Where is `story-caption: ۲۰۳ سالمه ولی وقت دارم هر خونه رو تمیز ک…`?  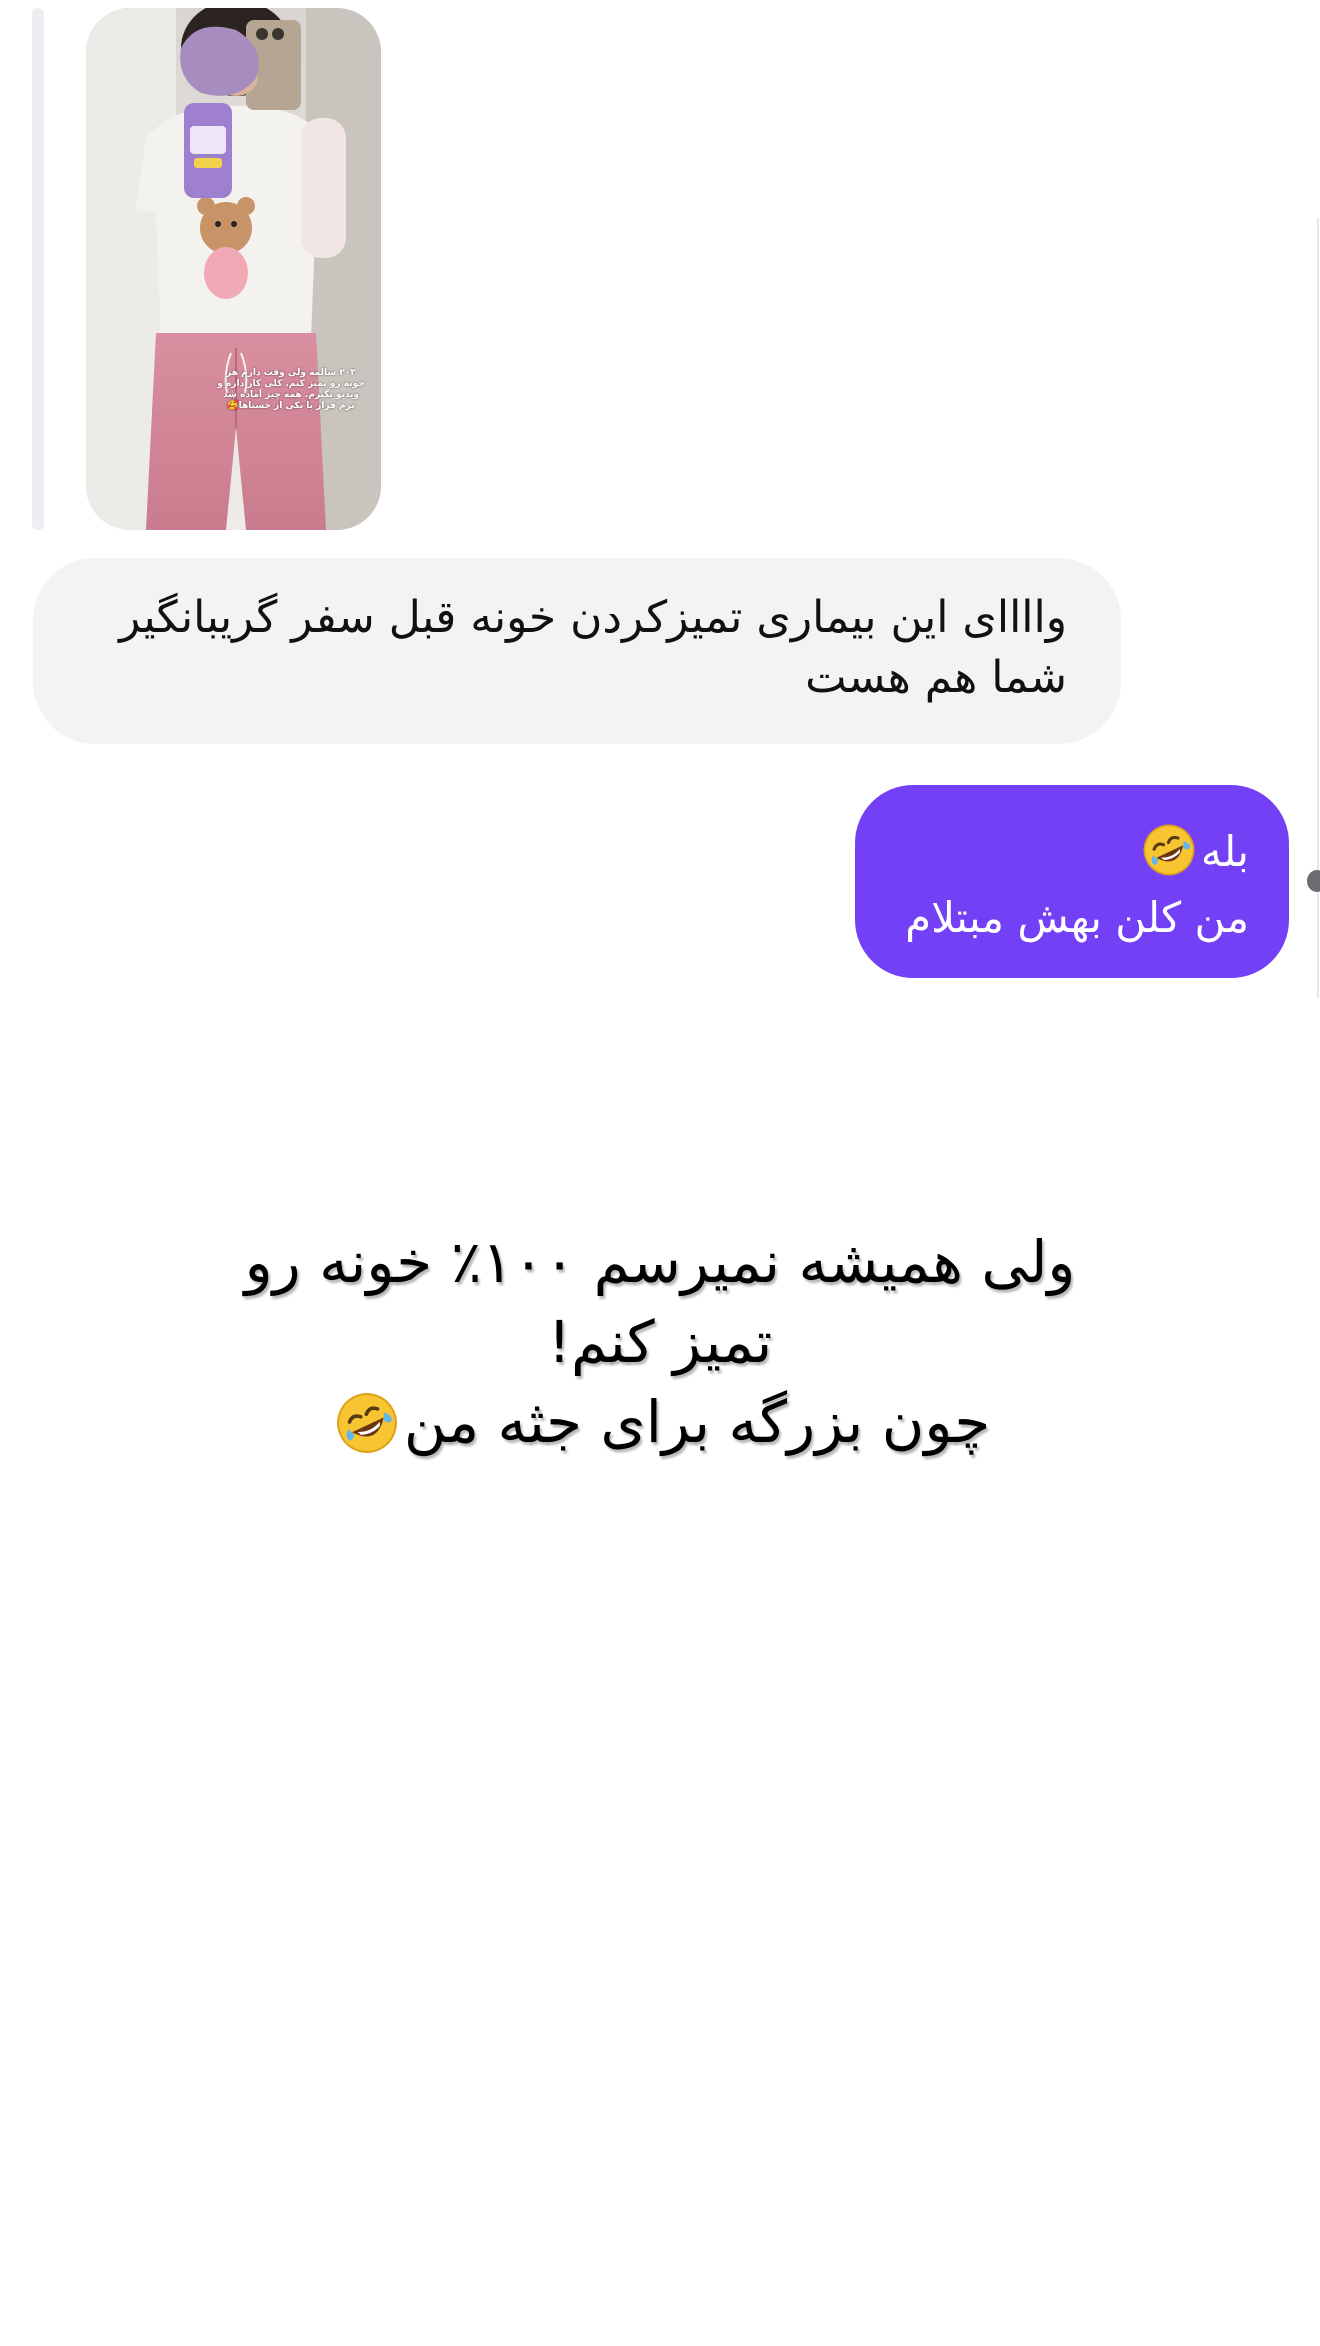
story-caption: ۲۰۳ سالمه ولی وقت دارم هر خونه رو تمیز ک… is located at coordinates (291, 389).